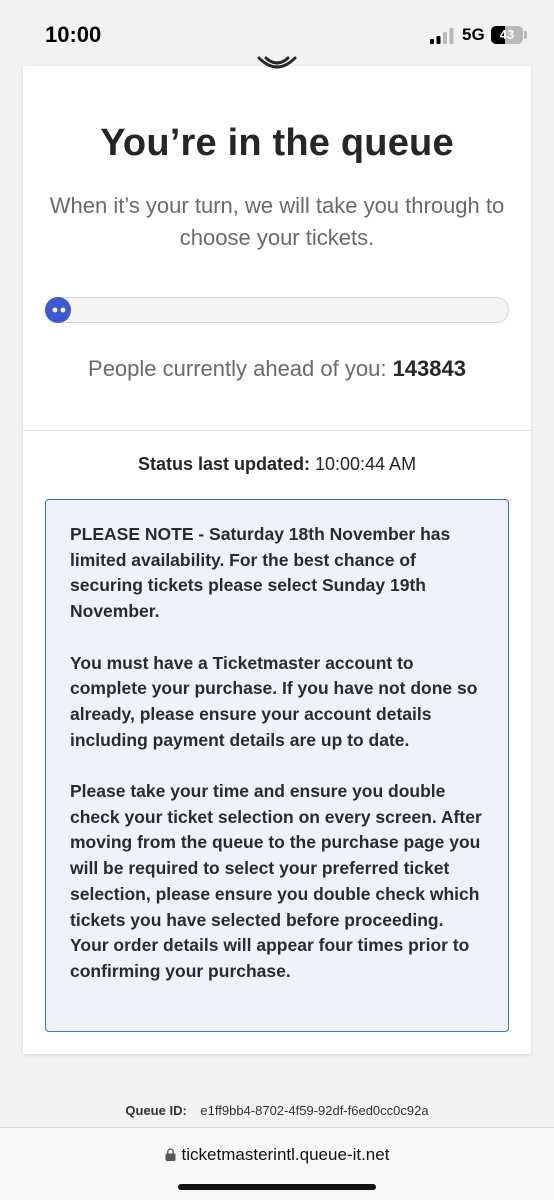  Describe the element at coordinates (170, 1154) in the screenshot. I see `lock-icon` at that location.